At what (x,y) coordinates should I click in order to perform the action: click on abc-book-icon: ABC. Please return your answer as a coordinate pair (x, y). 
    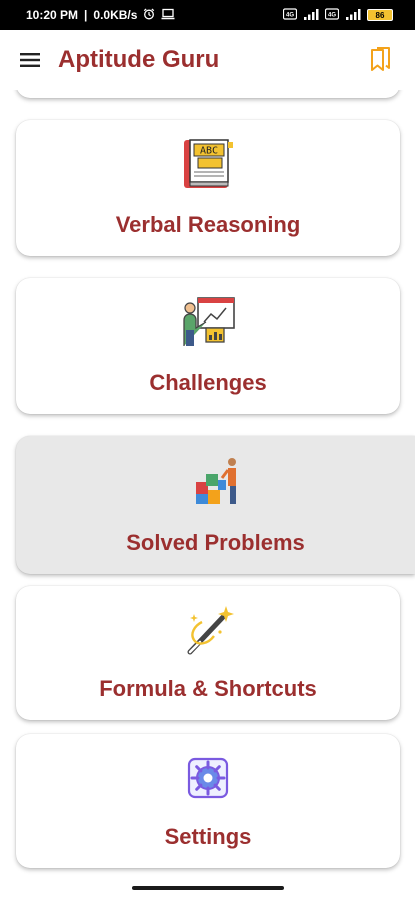
    Looking at the image, I should click on (208, 164).